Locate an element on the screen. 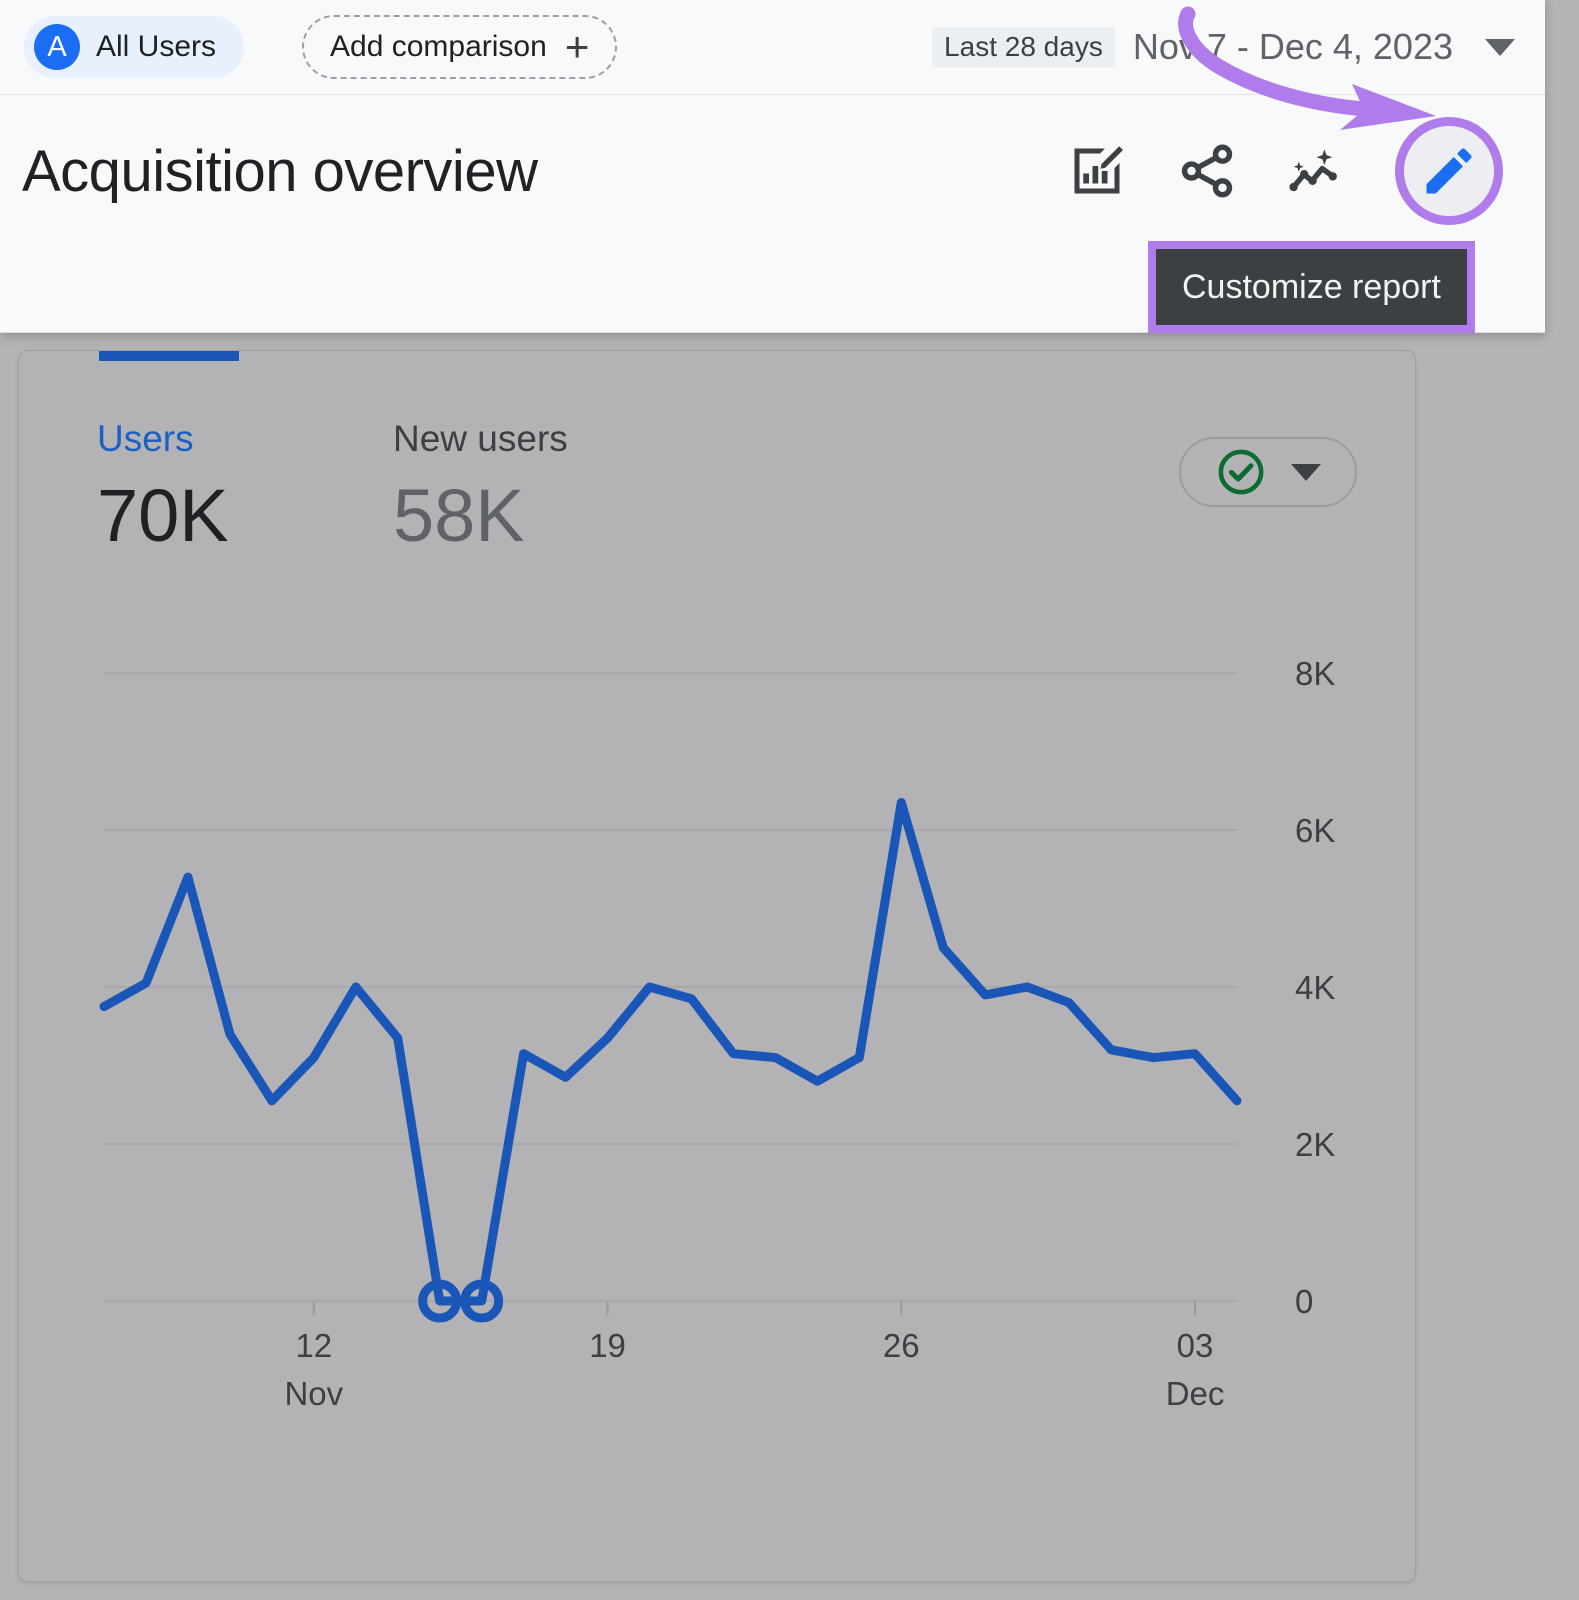 The image size is (1579, 1600). add-comparison-button: Add comparison + is located at coordinates (460, 47).